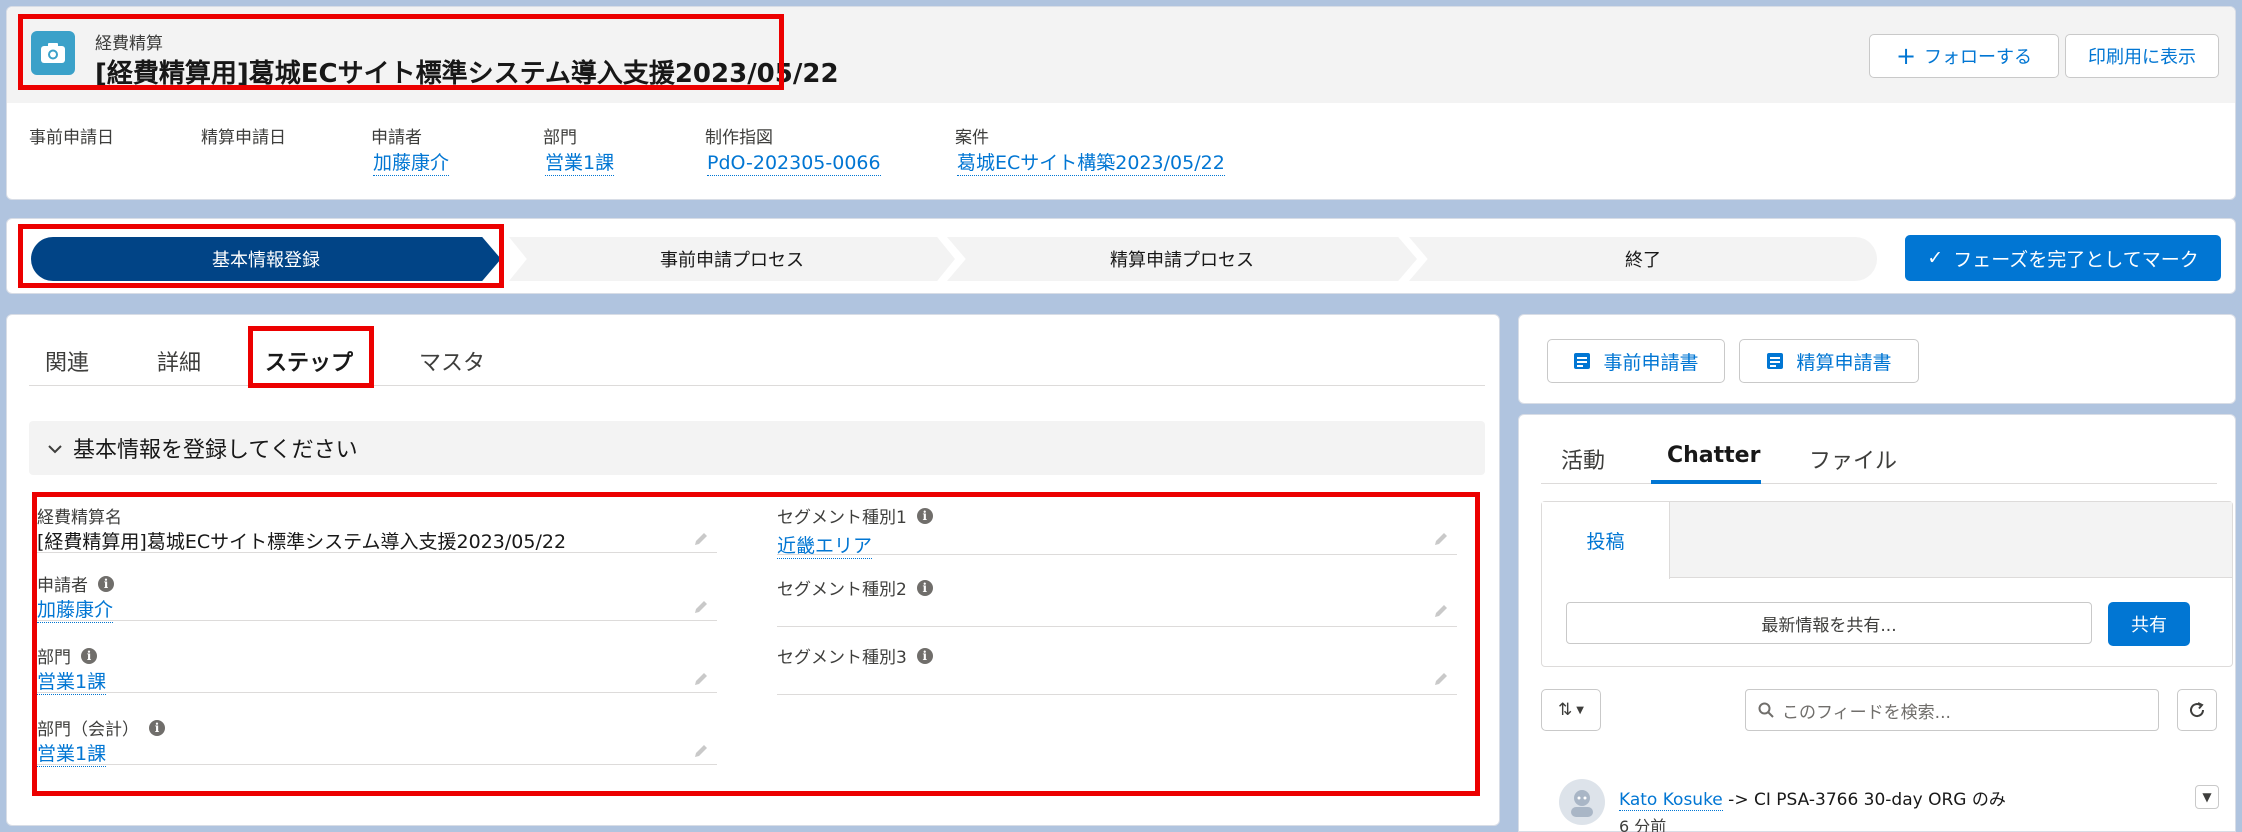 This screenshot has height=832, width=2242. What do you see at coordinates (411, 163) in the screenshot?
I see `applicant-link: 加藤康介` at bounding box center [411, 163].